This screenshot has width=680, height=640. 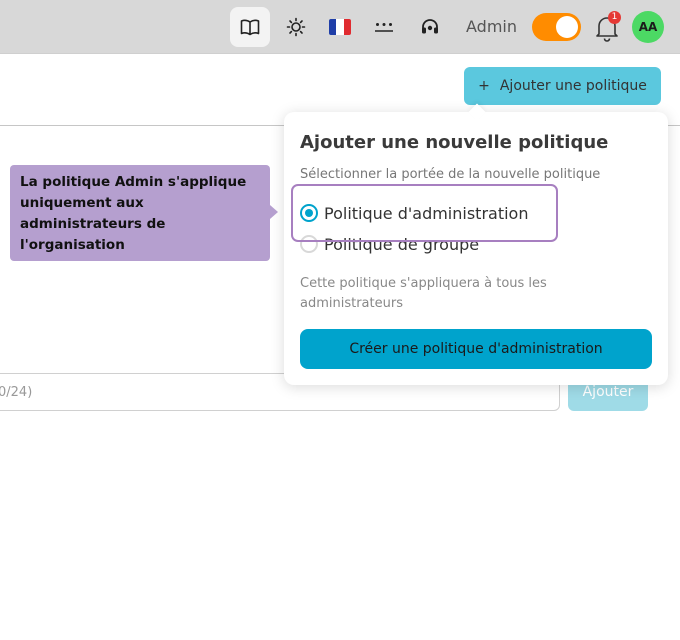 I want to click on french-flag-icon, so click(x=340, y=27).